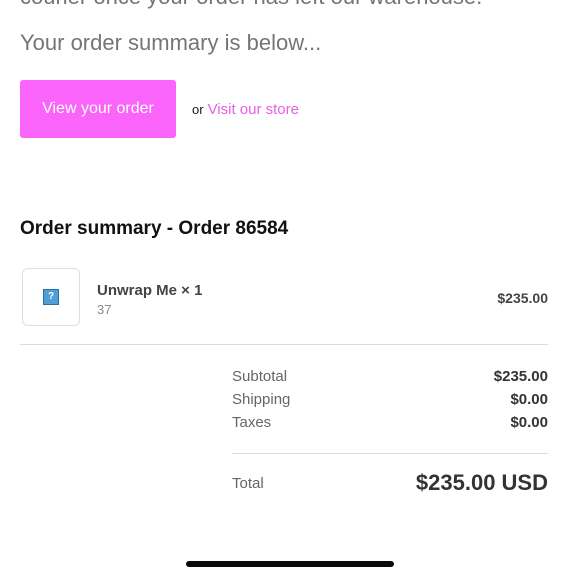 The height and width of the screenshot is (580, 580). What do you see at coordinates (390, 483) in the screenshot?
I see `total-row: Total $235.00 USD` at bounding box center [390, 483].